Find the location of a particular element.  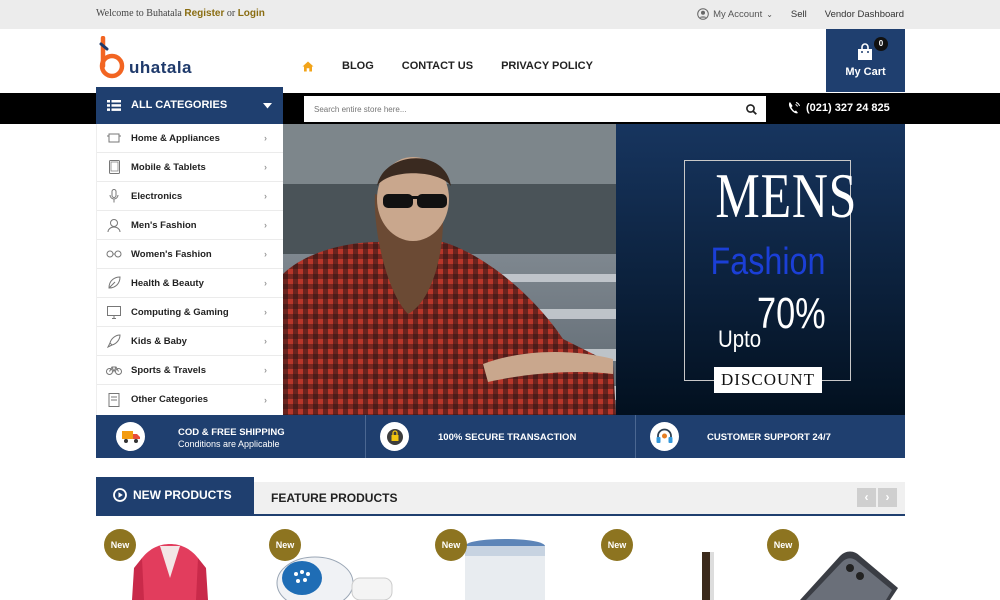

category-item-sports-travels: Sports & Travels › is located at coordinates (190, 370).